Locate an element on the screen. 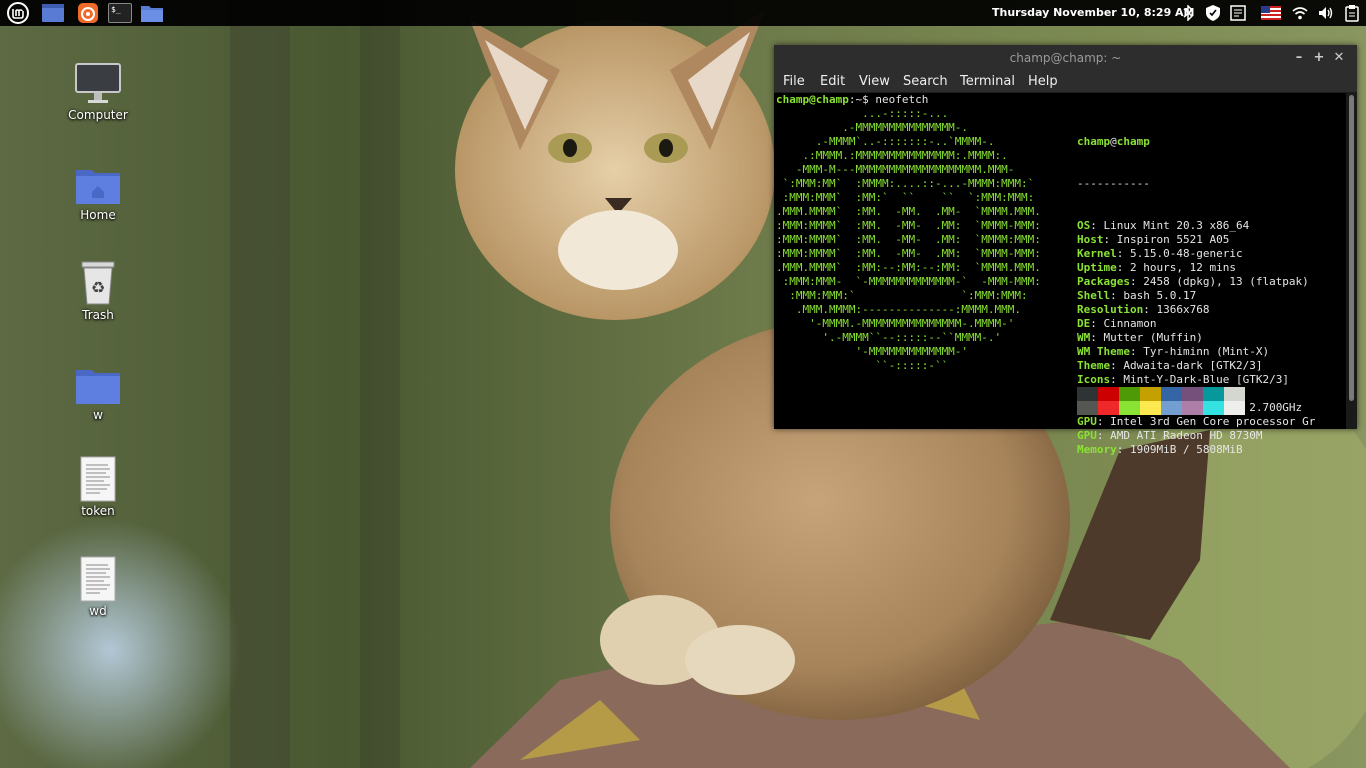 This screenshot has width=1366, height=768. info-key: Memory is located at coordinates (1097, 449).